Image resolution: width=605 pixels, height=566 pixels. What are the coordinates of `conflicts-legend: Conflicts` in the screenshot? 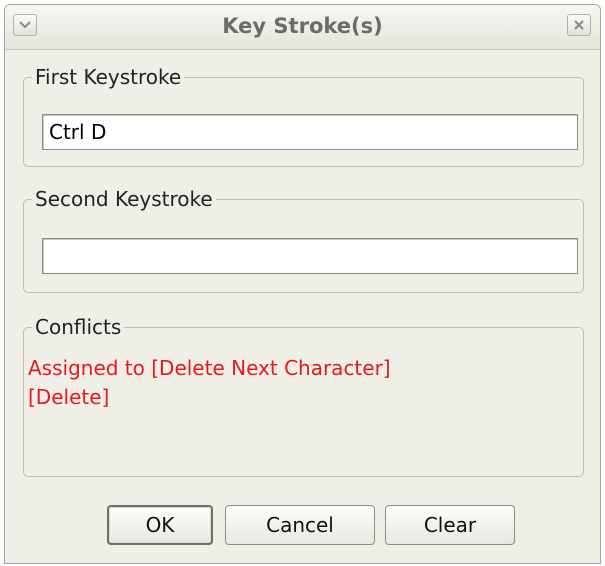 It's located at (78, 327).